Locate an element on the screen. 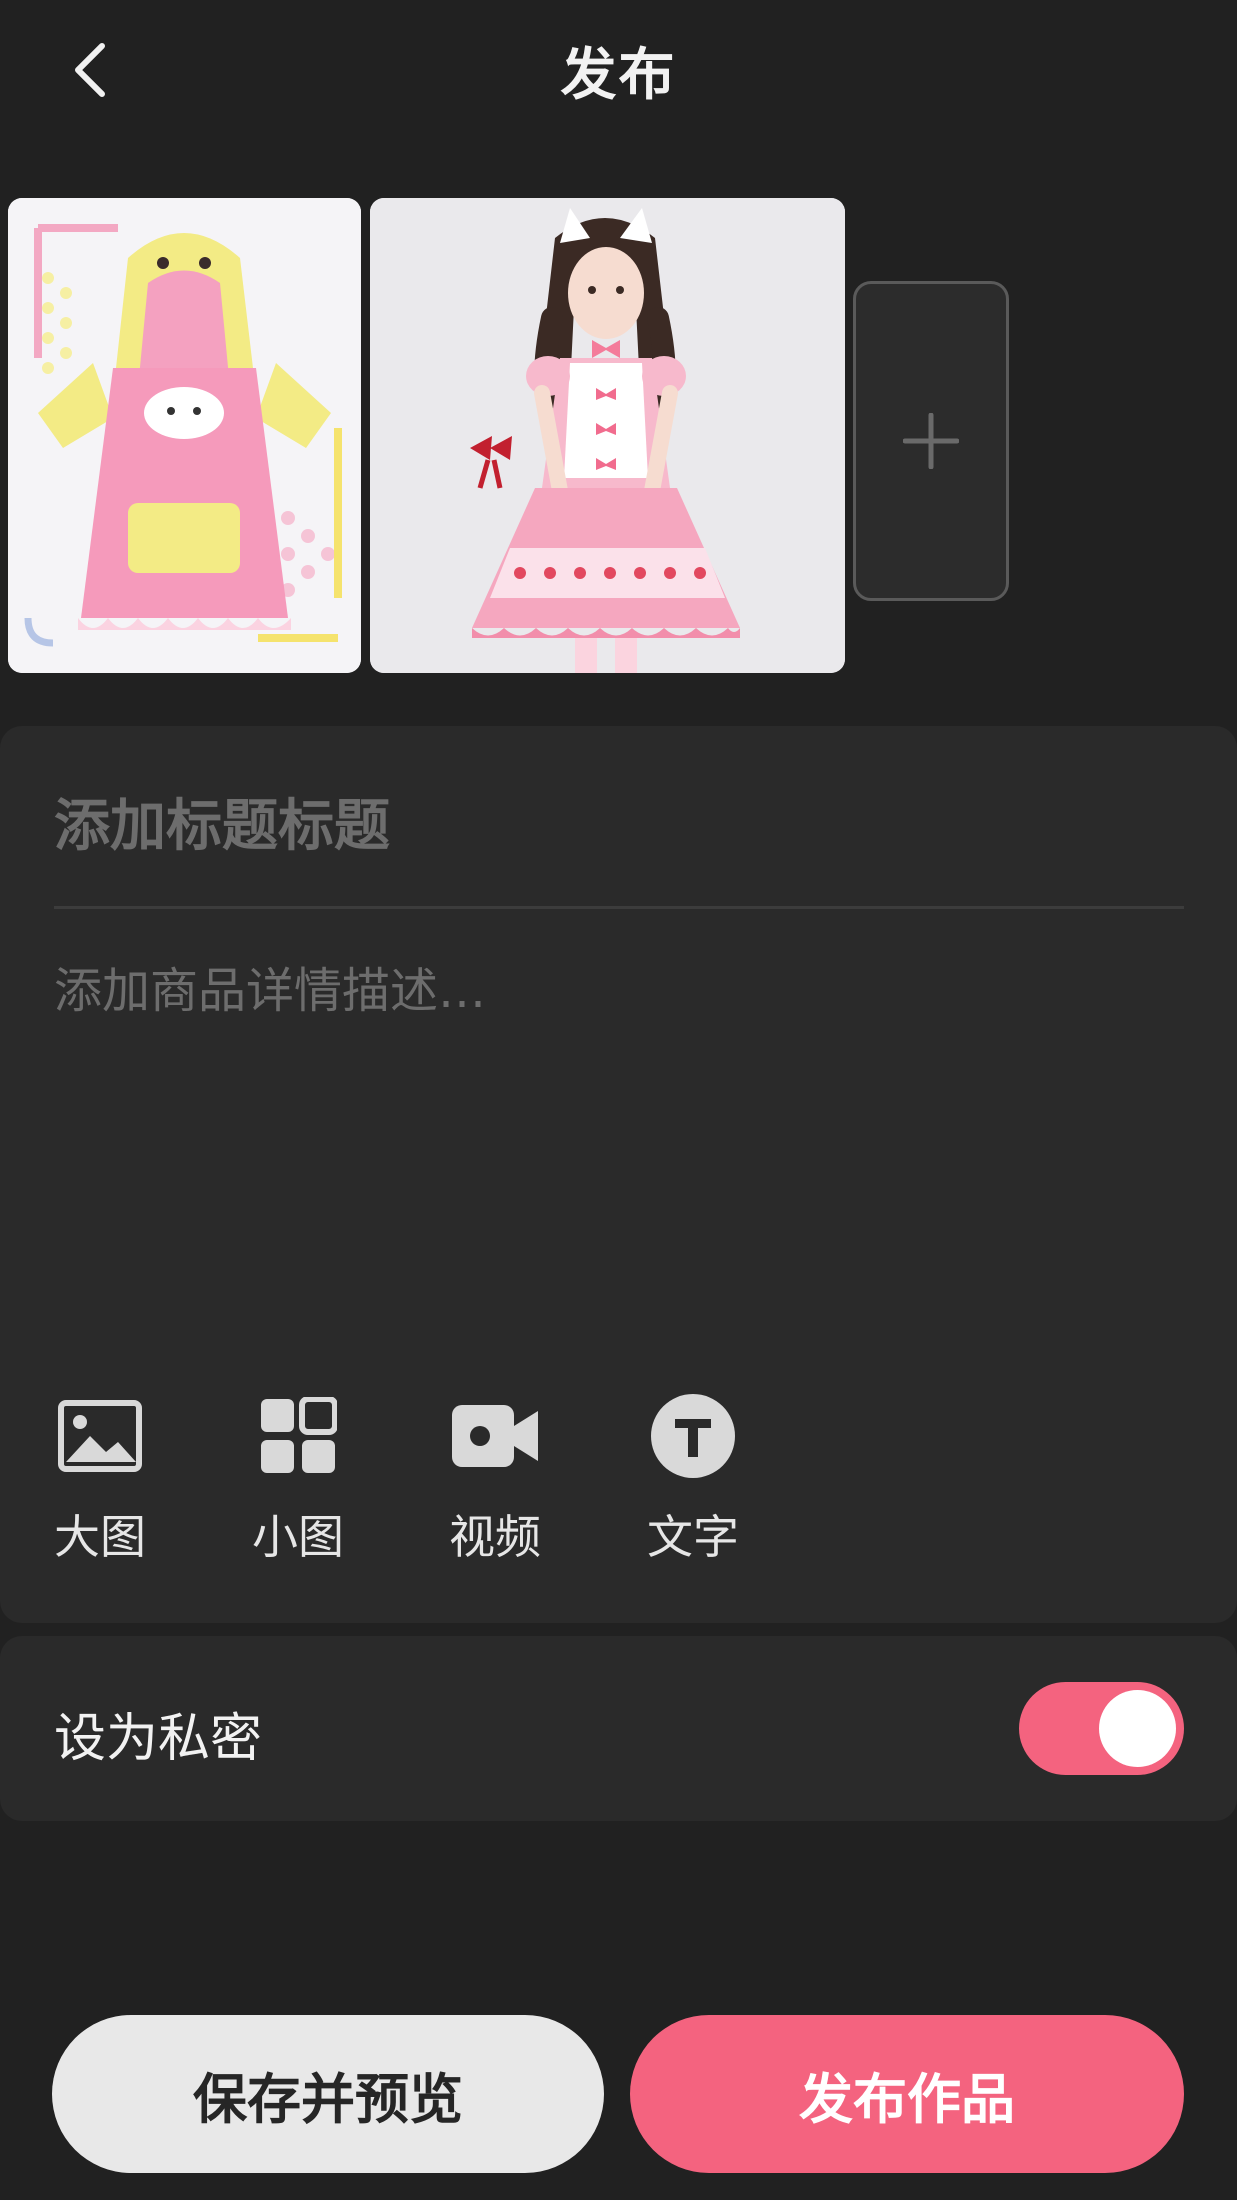  privacy-setting-row: 设为私密 is located at coordinates (618, 1728).